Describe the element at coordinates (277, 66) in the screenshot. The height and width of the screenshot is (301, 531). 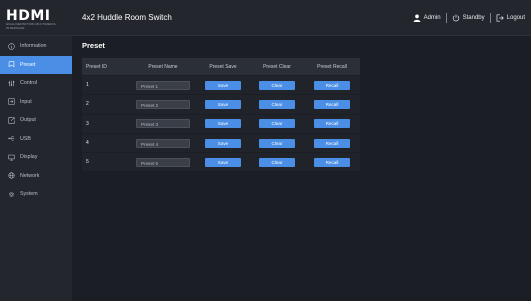
I see `column-header-preset-clear: Preset Clear` at that location.